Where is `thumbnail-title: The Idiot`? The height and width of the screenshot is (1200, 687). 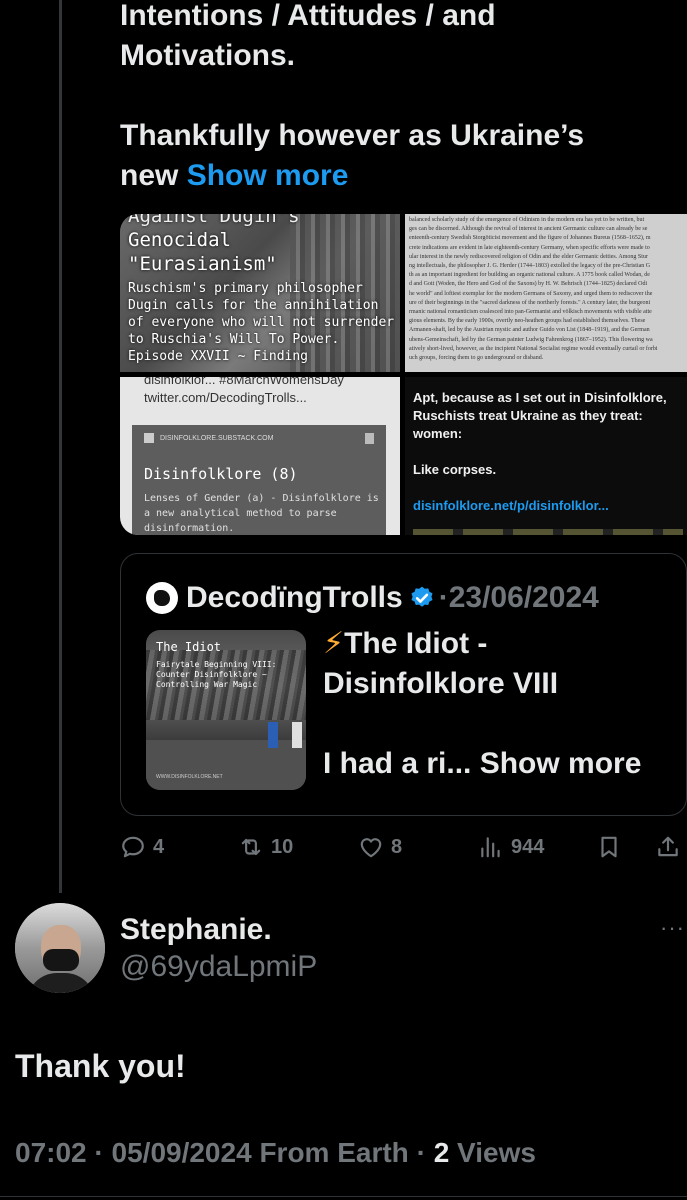
thumbnail-title: The Idiot is located at coordinates (189, 647).